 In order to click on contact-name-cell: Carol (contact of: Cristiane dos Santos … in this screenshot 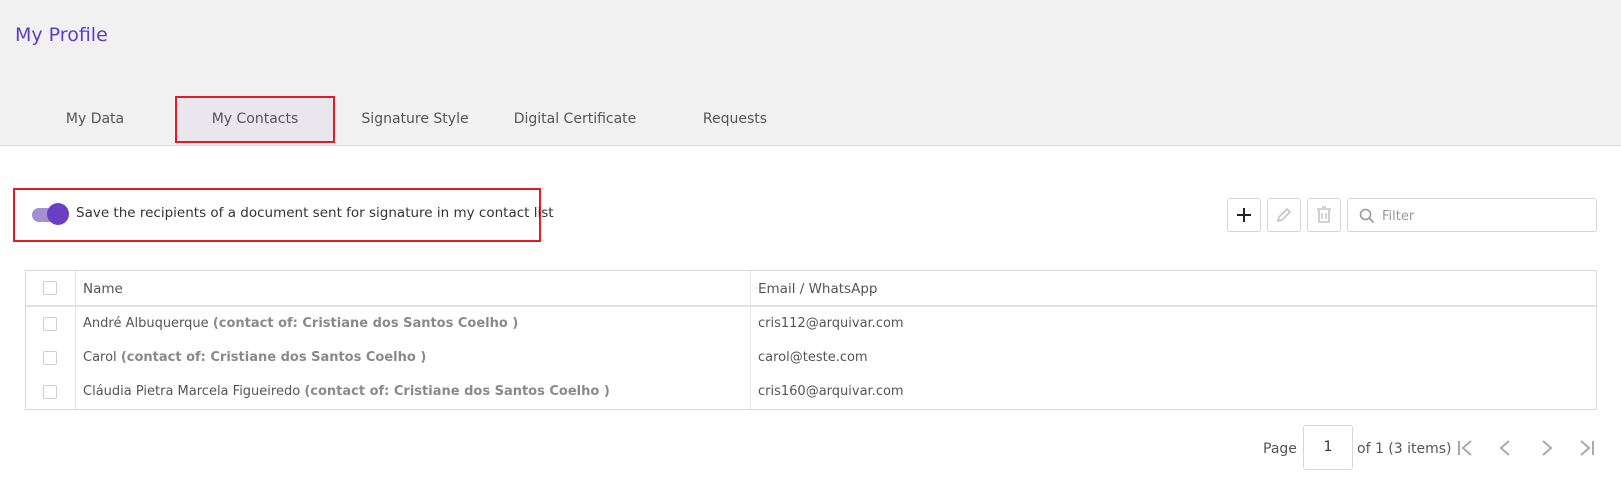, I will do `click(254, 357)`.